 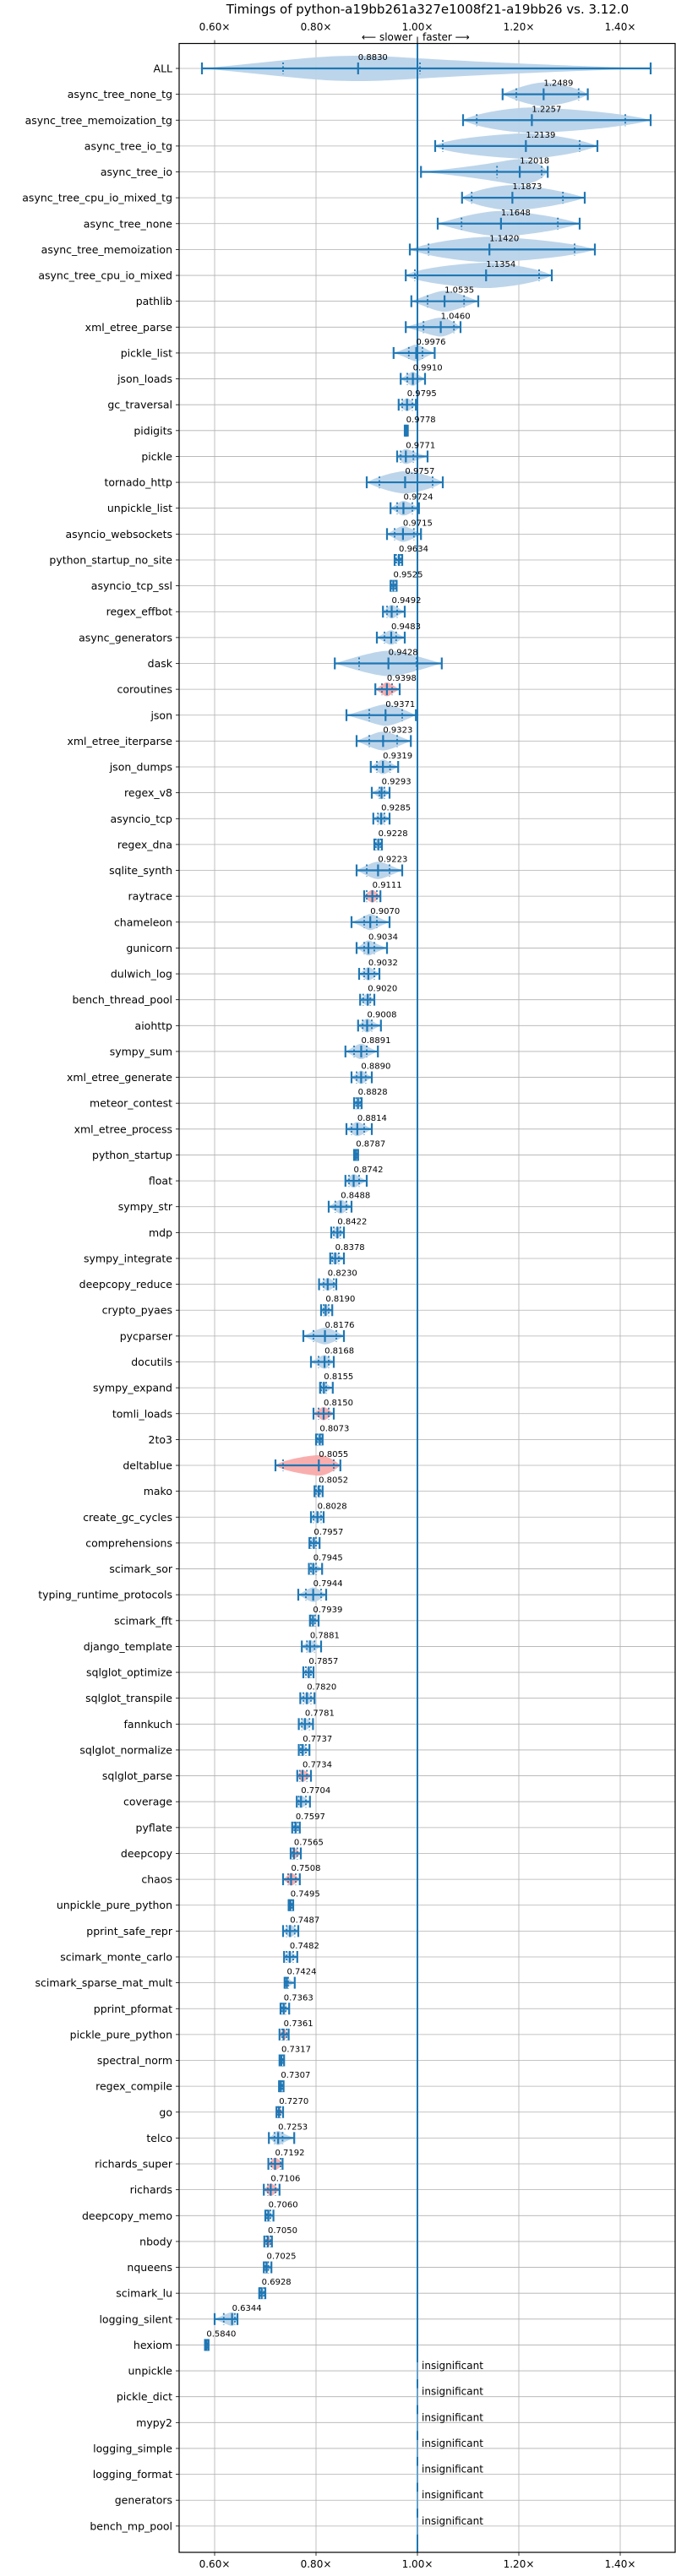 I want to click on benchmark-label: async_tree_none, so click(x=128, y=223).